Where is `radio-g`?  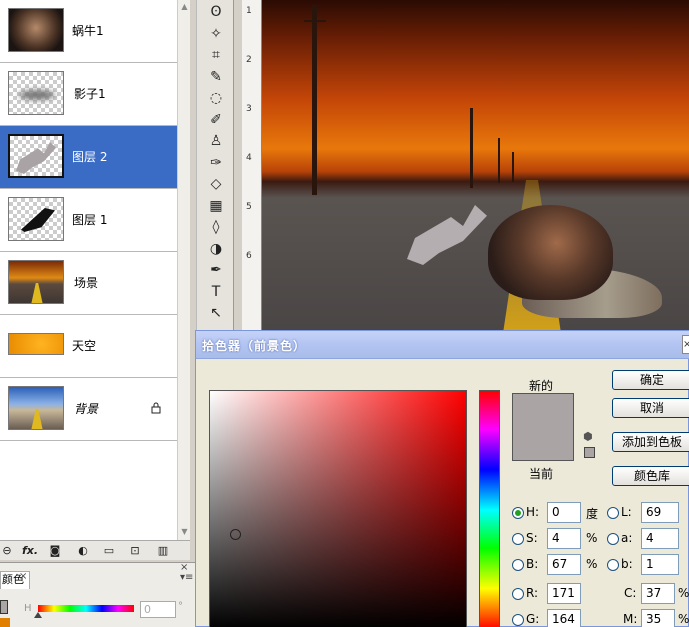 radio-g is located at coordinates (518, 620).